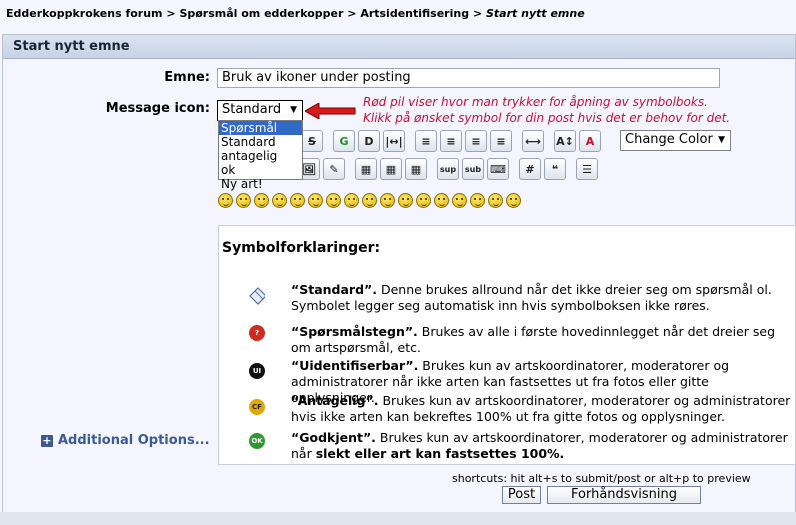 This screenshot has width=796, height=525. What do you see at coordinates (257, 296) in the screenshot?
I see `standard-icon` at bounding box center [257, 296].